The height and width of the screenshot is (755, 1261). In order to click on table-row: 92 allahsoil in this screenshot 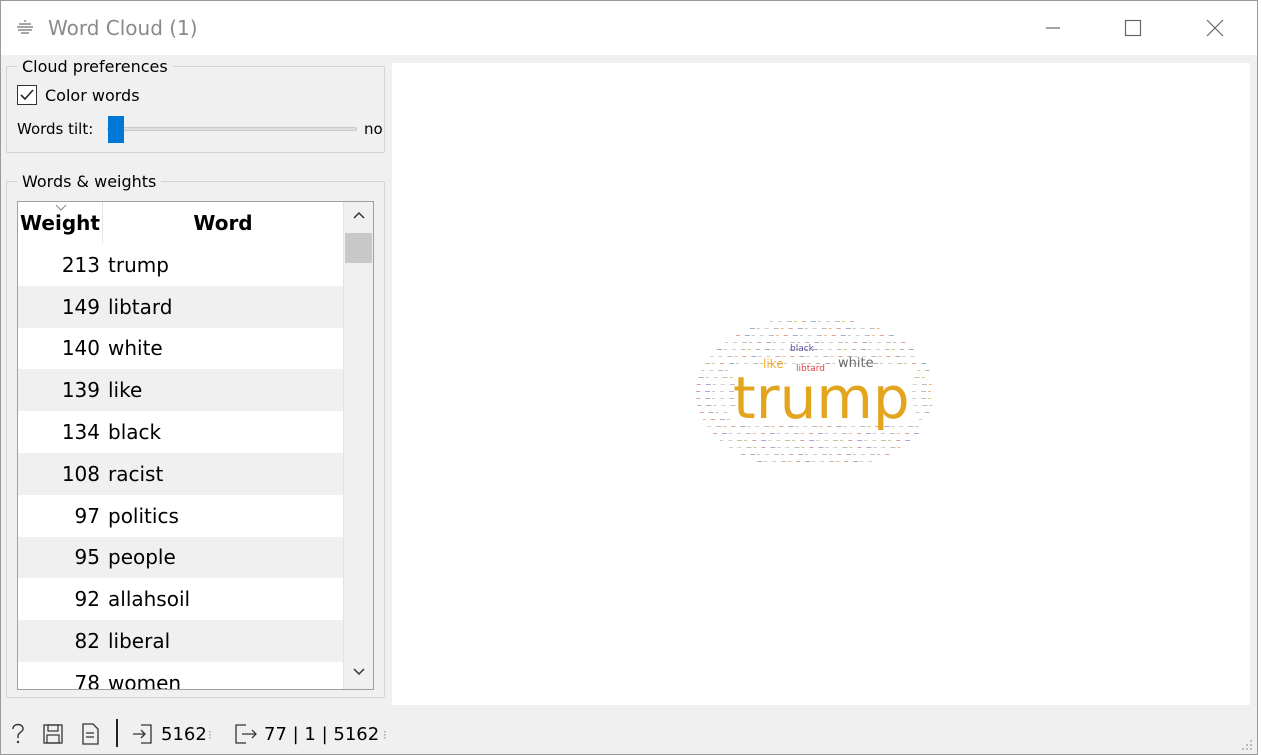, I will do `click(180, 599)`.